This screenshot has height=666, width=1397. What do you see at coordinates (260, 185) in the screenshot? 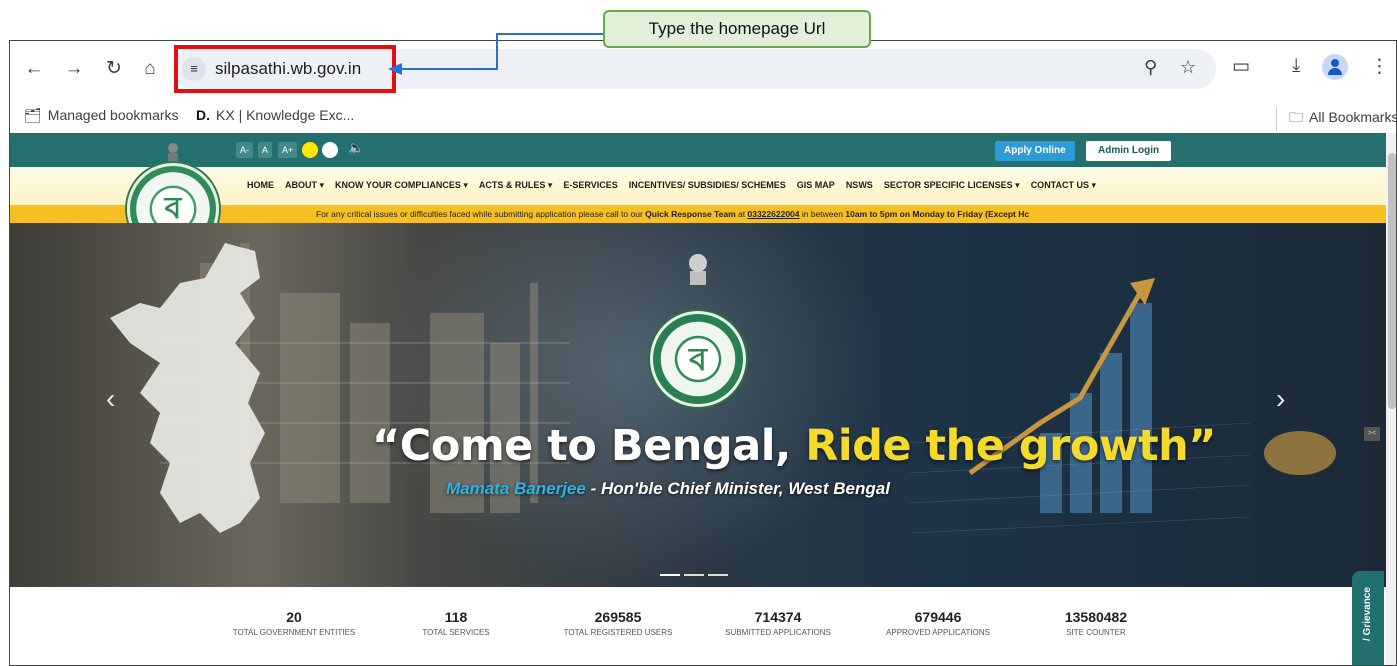
I see `nav-home: HOME` at bounding box center [260, 185].